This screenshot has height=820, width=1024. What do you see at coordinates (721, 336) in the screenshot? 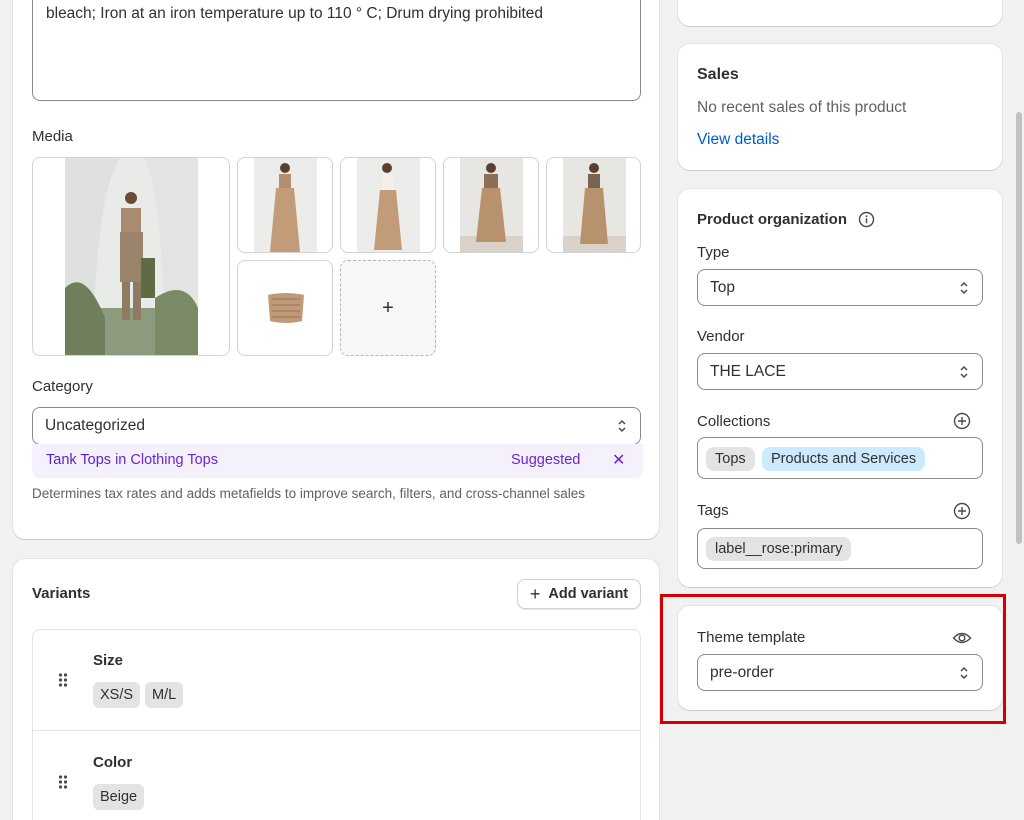
I see `vendor-label: Vendor` at bounding box center [721, 336].